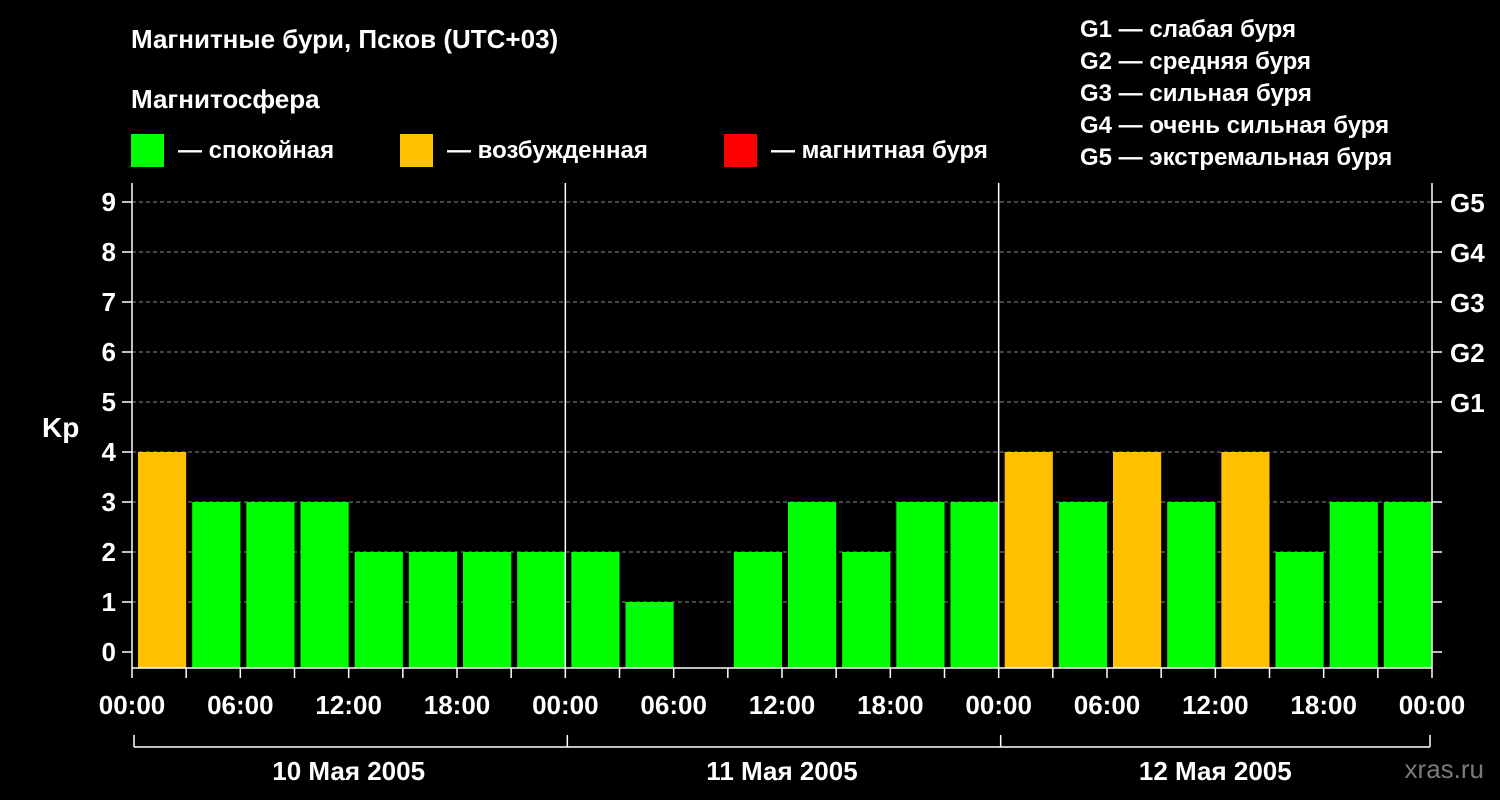 This screenshot has width=1500, height=800. I want to click on watermark: xras.ru, so click(1444, 769).